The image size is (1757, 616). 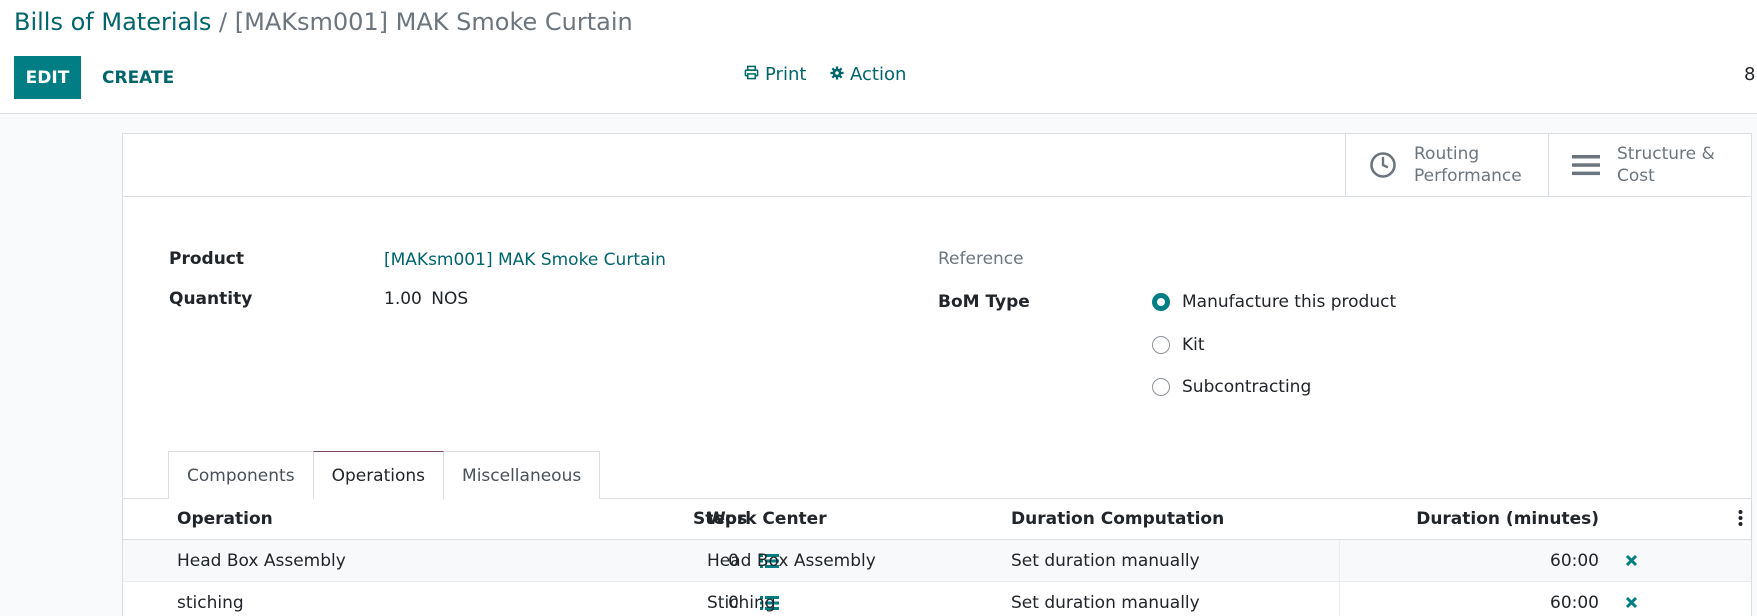 I want to click on bom-type-manufacture-radio: Manufacture this product, so click(x=1274, y=302).